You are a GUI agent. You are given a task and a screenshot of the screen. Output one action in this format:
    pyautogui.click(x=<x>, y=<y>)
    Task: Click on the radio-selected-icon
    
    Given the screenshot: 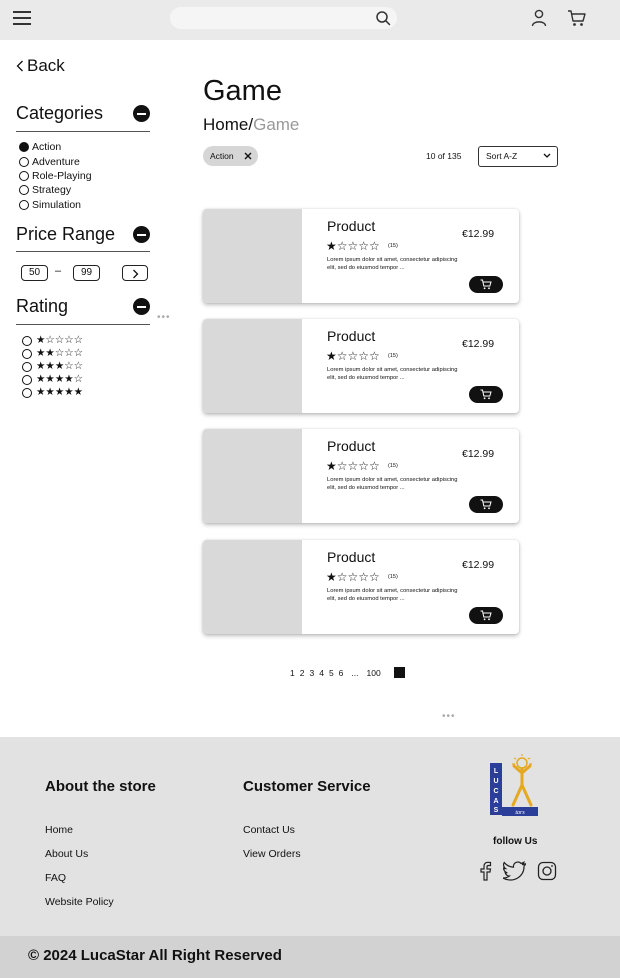 What is the action you would take?
    pyautogui.click(x=24, y=147)
    